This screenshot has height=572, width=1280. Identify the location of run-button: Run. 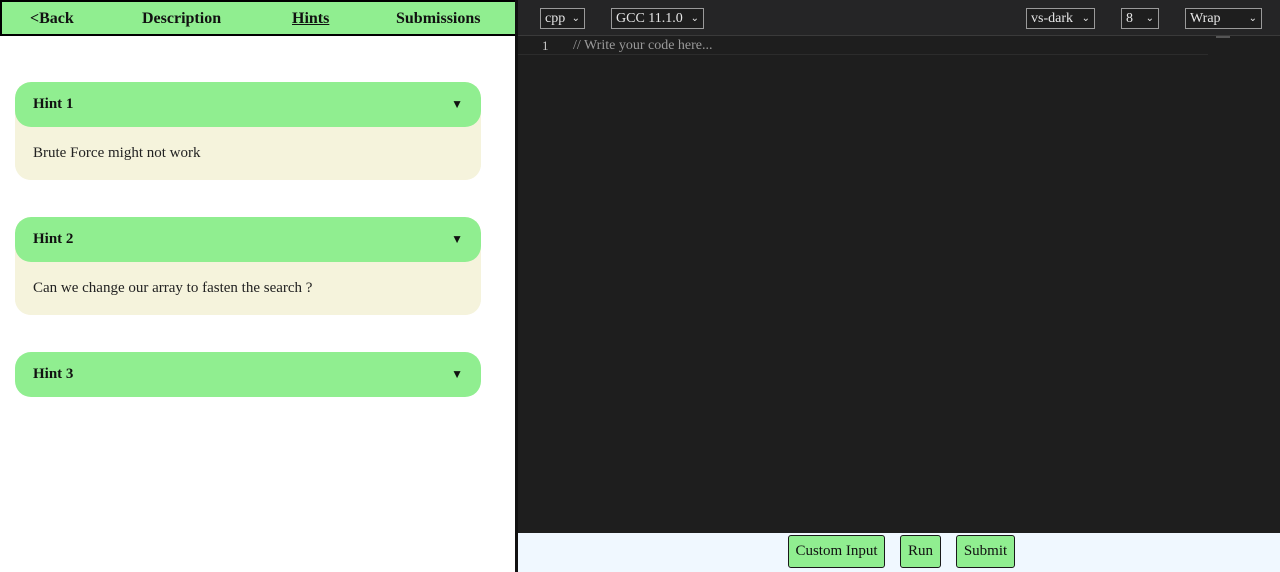
(920, 551).